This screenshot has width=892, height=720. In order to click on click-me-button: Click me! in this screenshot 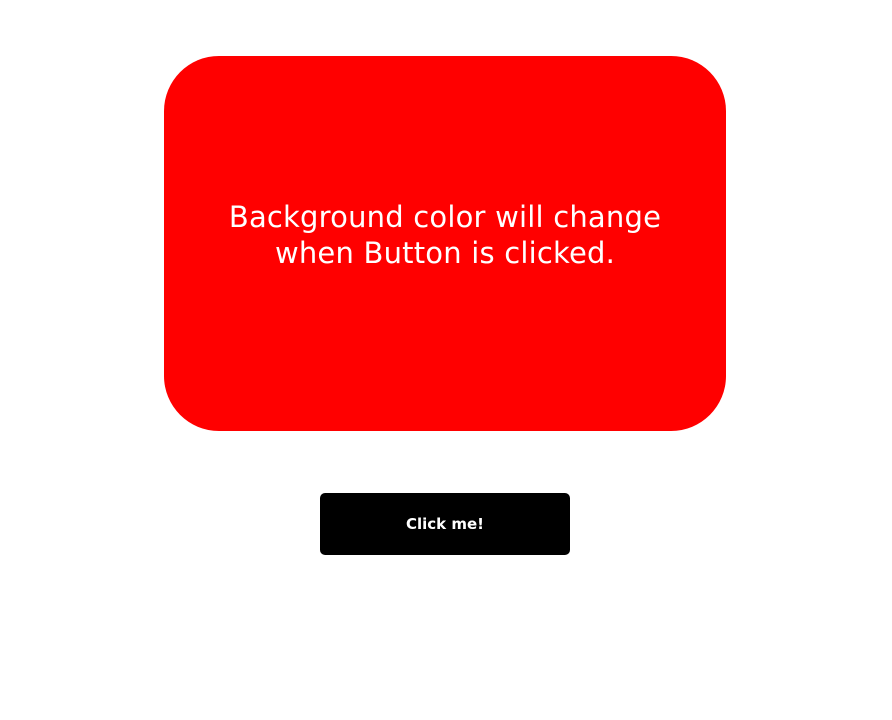, I will do `click(445, 524)`.